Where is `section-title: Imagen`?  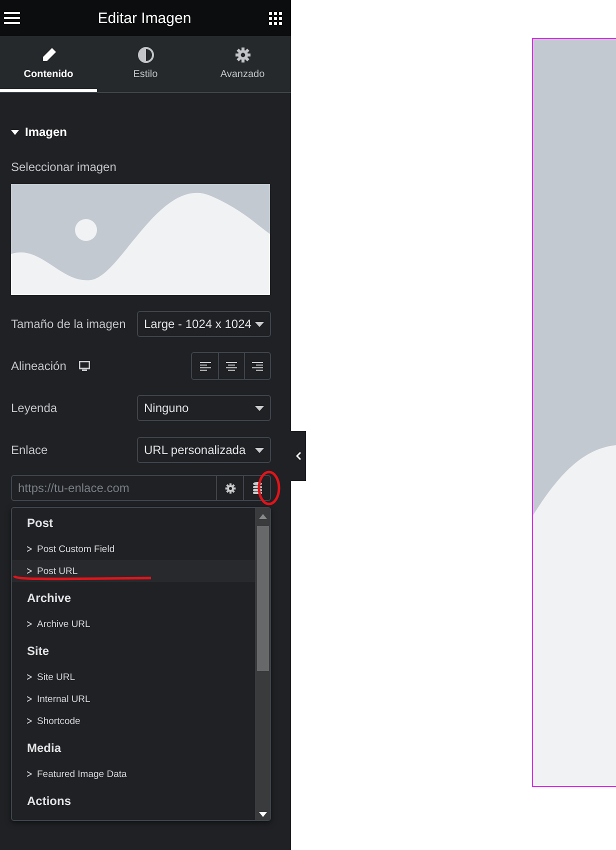
section-title: Imagen is located at coordinates (46, 132).